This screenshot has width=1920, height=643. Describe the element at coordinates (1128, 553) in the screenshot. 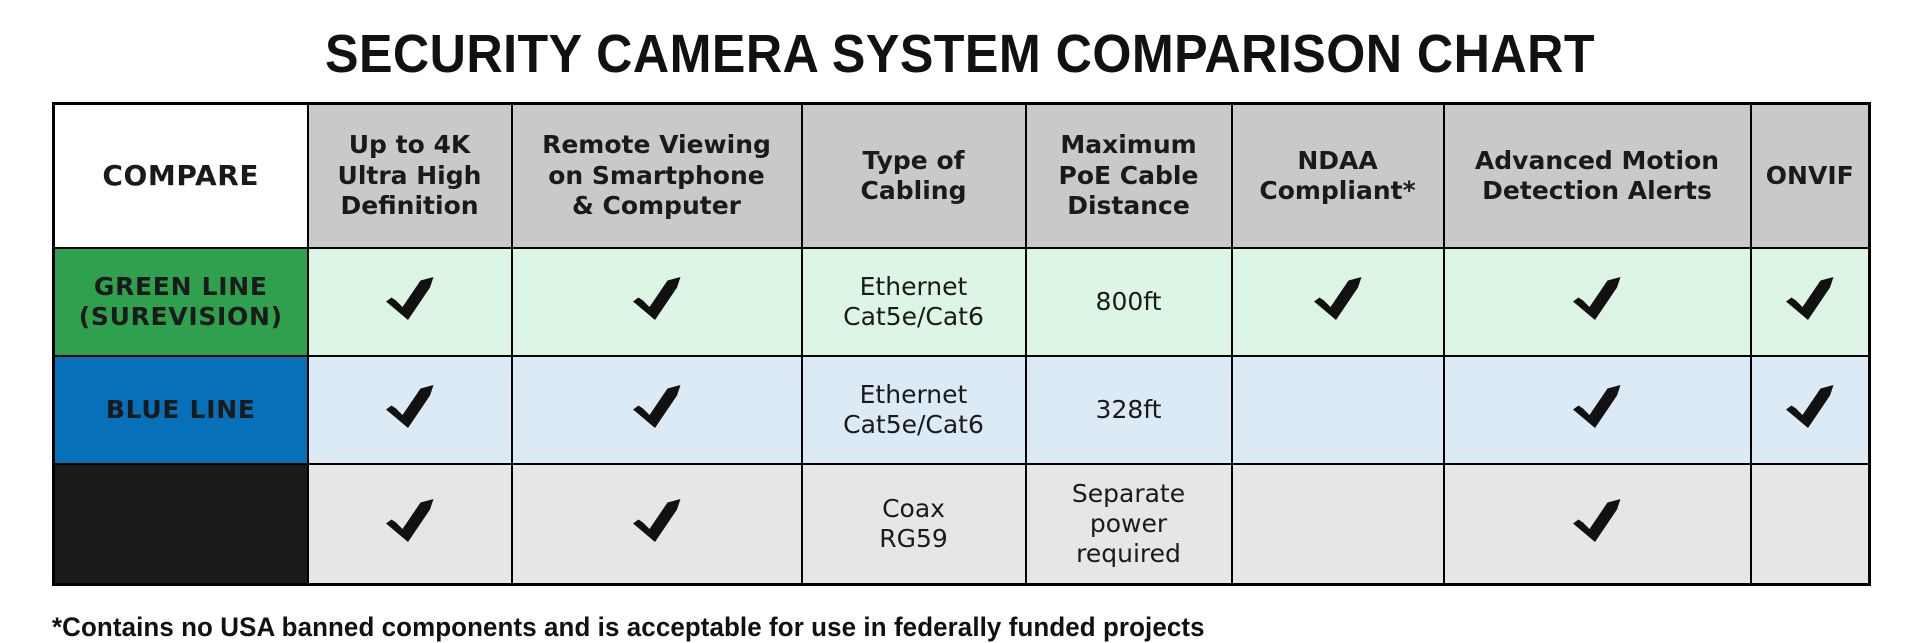

I see `cell-text-line: required` at that location.